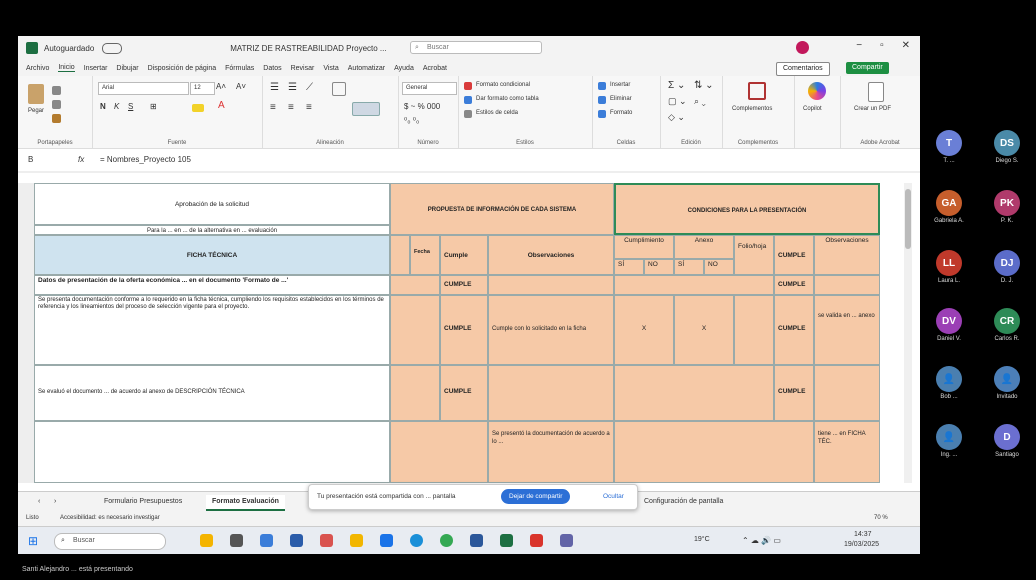  What do you see at coordinates (415, 330) in the screenshot?
I see `row2-cell` at bounding box center [415, 330].